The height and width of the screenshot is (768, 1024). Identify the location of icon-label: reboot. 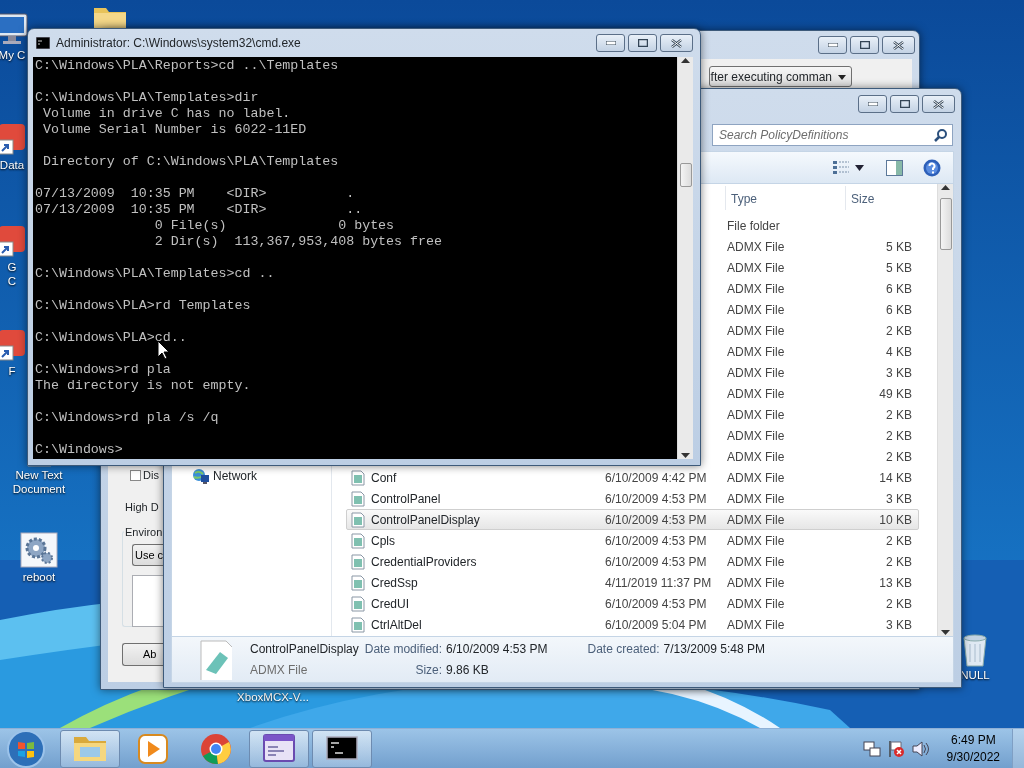
(39, 577).